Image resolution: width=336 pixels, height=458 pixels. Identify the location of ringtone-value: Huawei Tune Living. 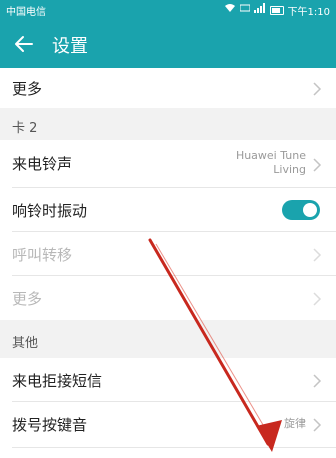
(271, 163).